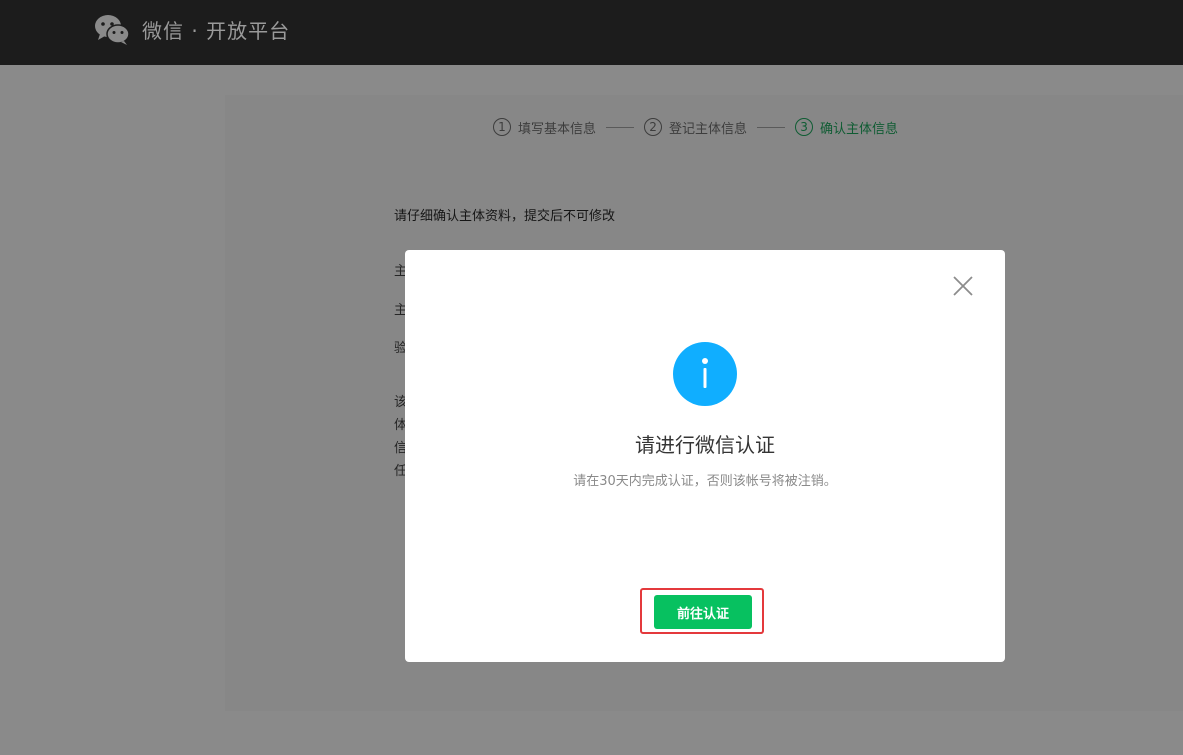 This screenshot has height=755, width=1183. What do you see at coordinates (591, 32) in the screenshot?
I see `top-header: 微信 · 开放平台` at bounding box center [591, 32].